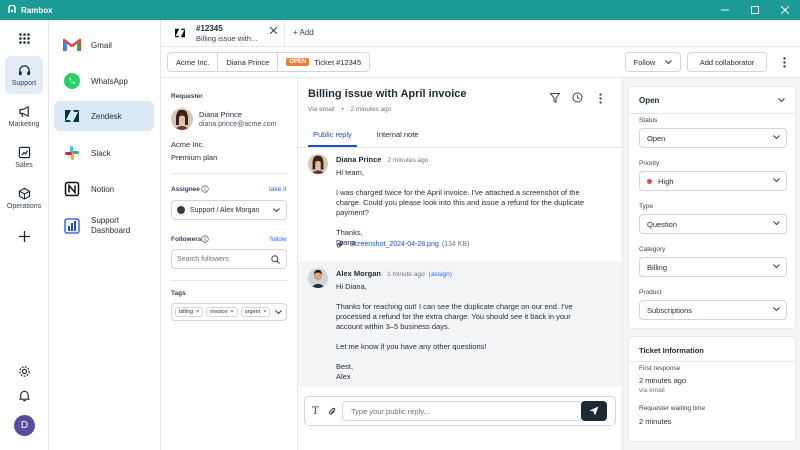  I want to click on requester-heading: Requester, so click(187, 96).